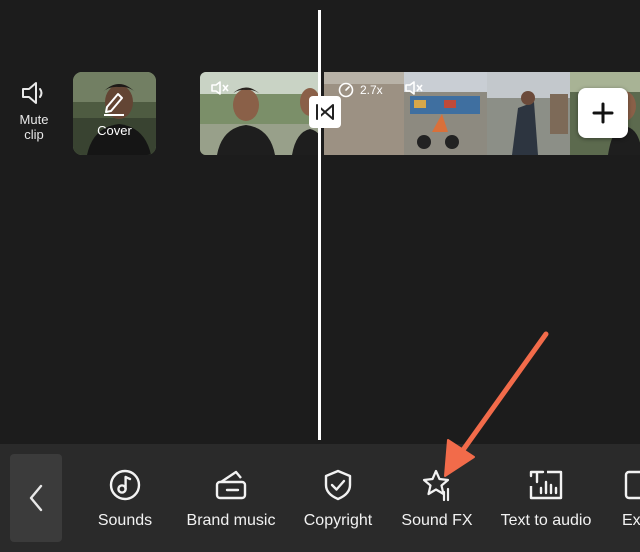  I want to click on plus-icon, so click(603, 113).